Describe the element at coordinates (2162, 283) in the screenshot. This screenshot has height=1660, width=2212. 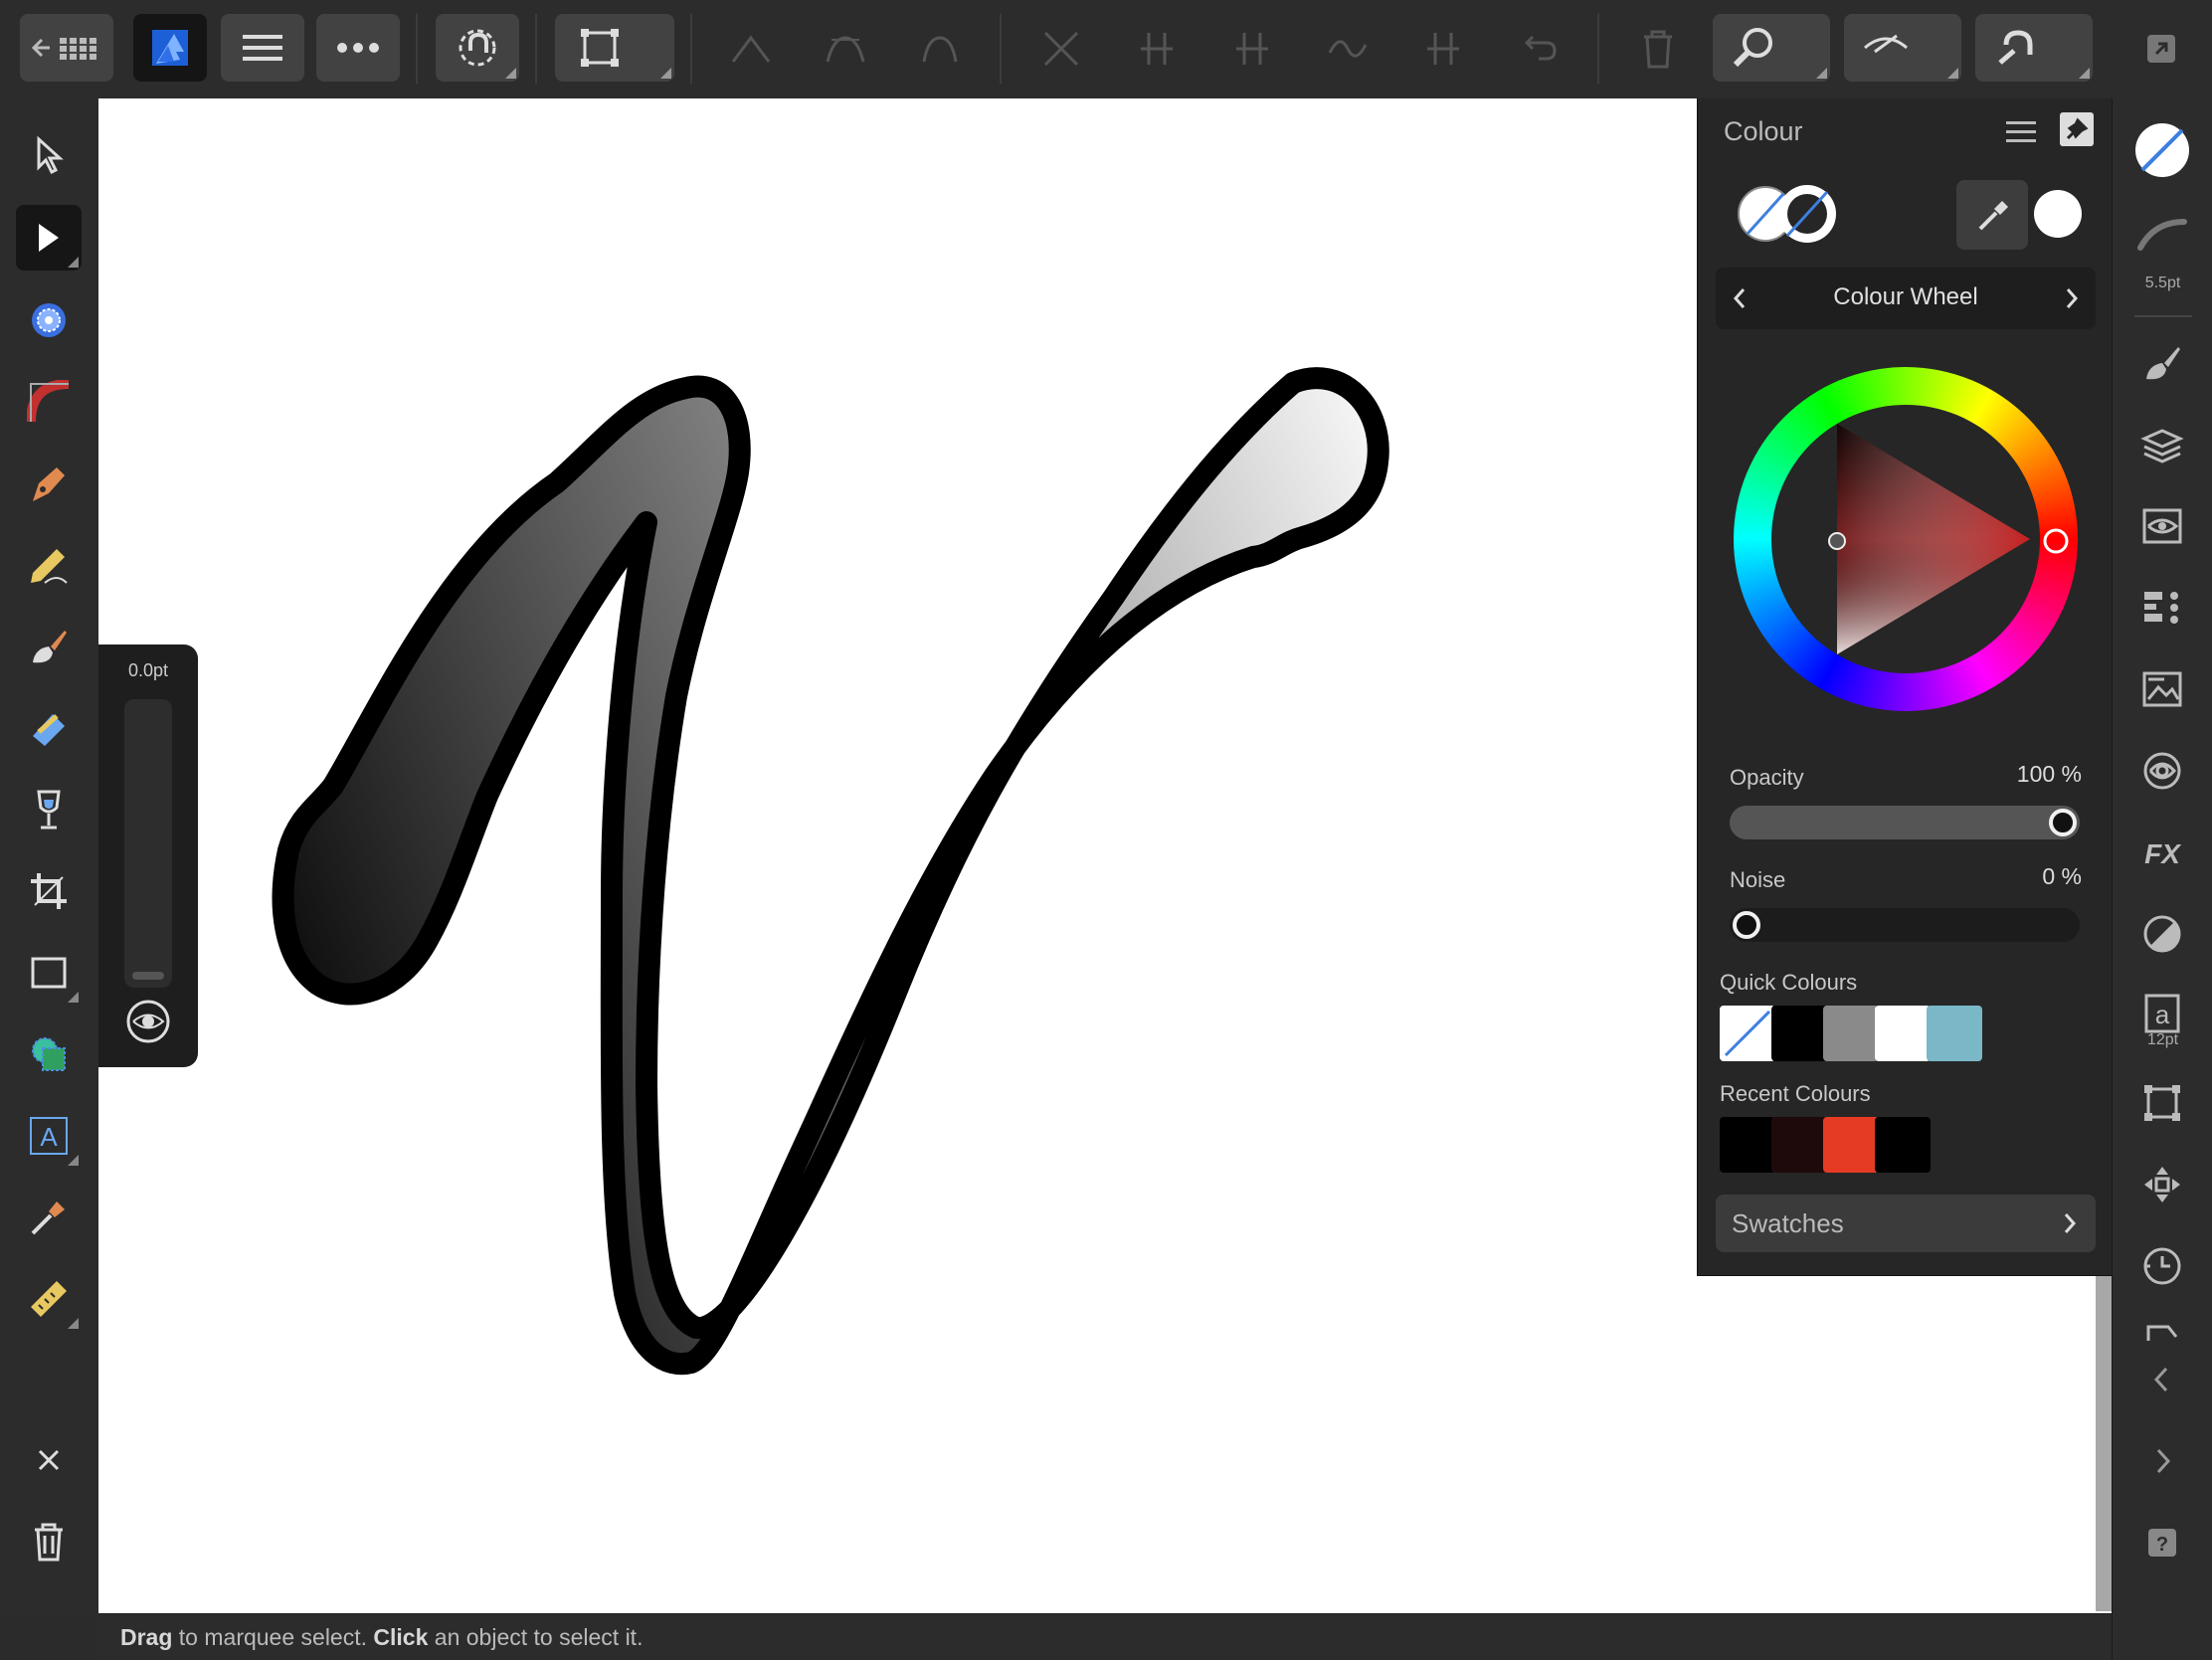
I see `stroke-width-label: 5.5pt` at that location.